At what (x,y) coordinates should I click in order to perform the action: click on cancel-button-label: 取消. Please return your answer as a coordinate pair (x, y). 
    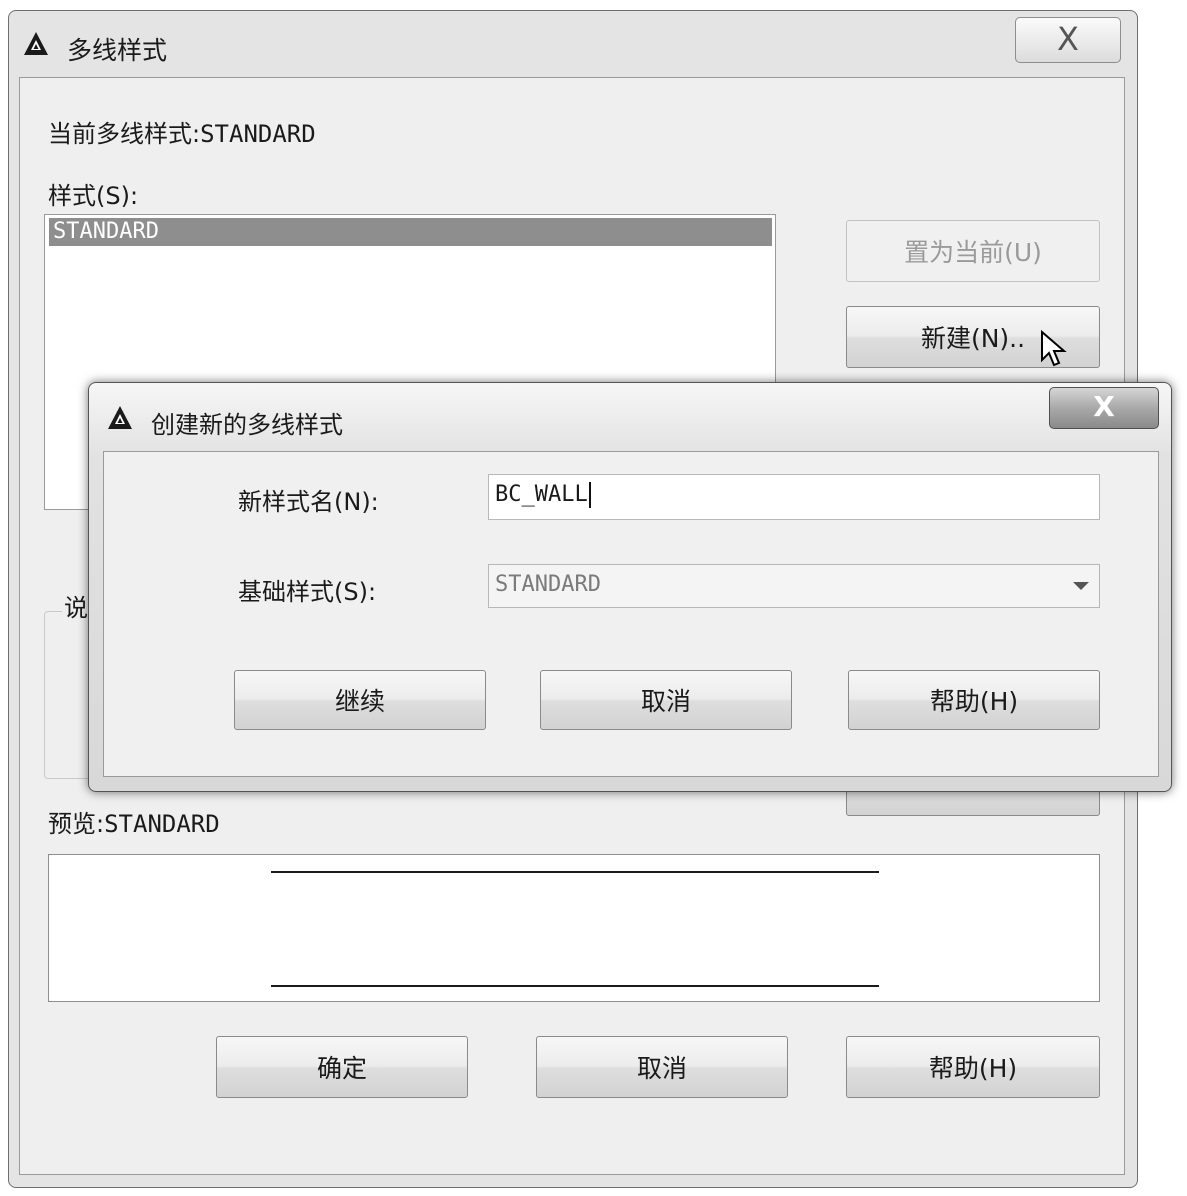
    Looking at the image, I should click on (661, 1068).